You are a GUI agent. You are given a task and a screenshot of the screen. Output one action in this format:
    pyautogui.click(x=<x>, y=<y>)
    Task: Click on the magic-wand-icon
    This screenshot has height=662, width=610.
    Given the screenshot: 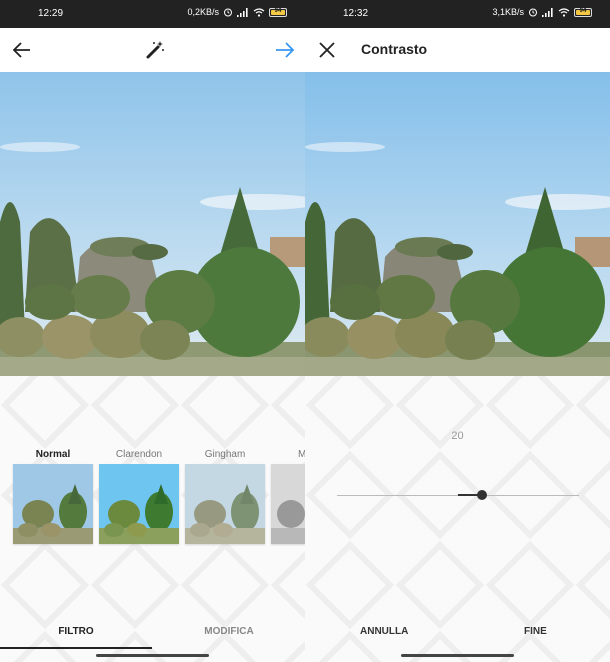 What is the action you would take?
    pyautogui.click(x=155, y=50)
    